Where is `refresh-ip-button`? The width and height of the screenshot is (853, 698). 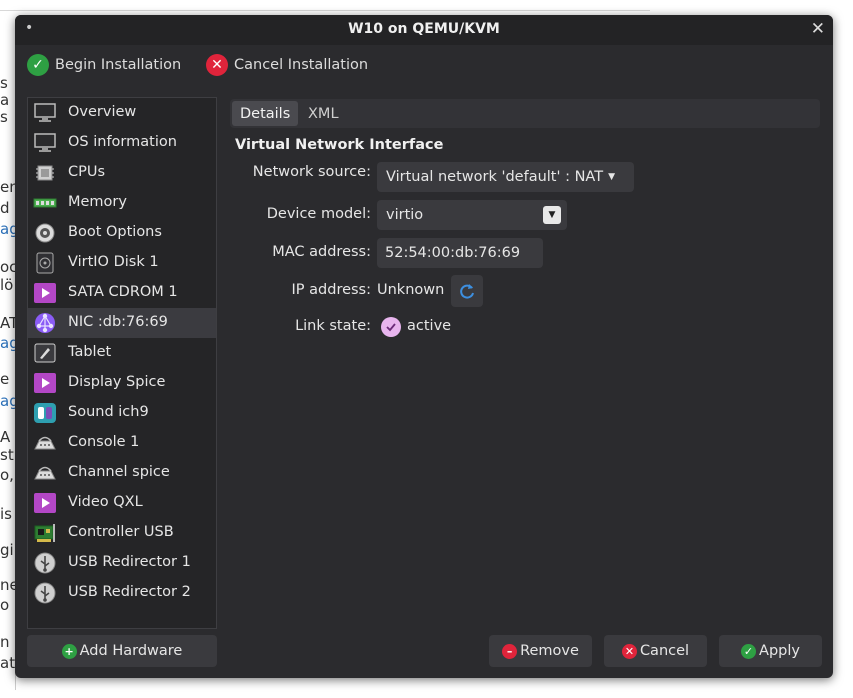 refresh-ip-button is located at coordinates (467, 291).